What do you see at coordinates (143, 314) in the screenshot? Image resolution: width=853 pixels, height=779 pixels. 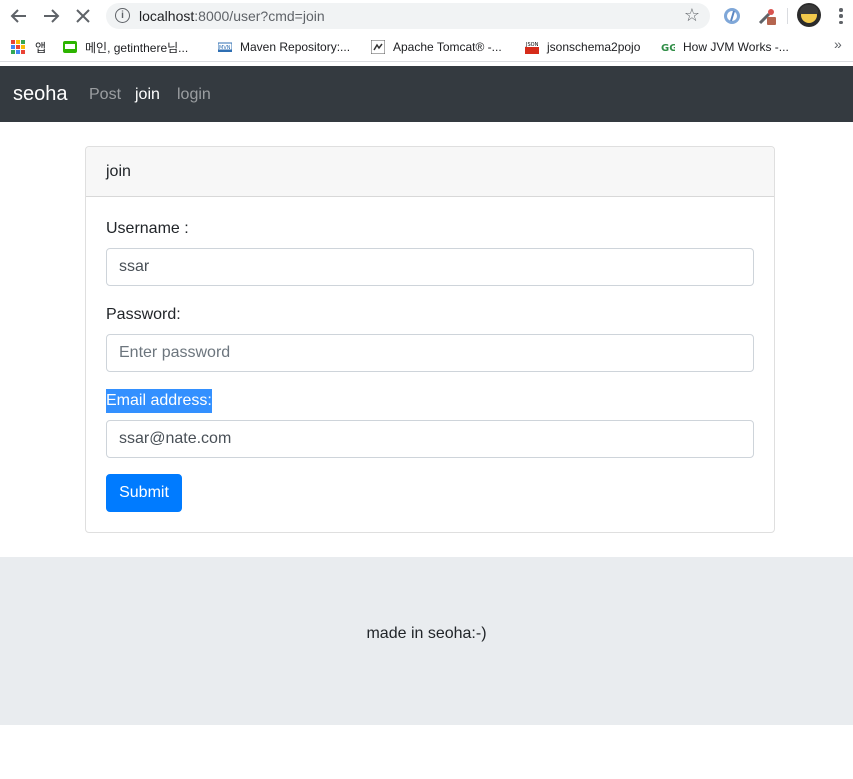 I see `password-label: Password:` at bounding box center [143, 314].